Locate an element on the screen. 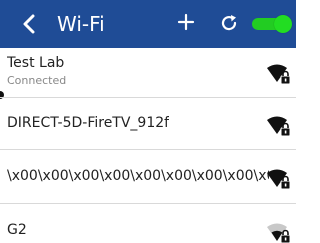  refresh-button is located at coordinates (229, 23).